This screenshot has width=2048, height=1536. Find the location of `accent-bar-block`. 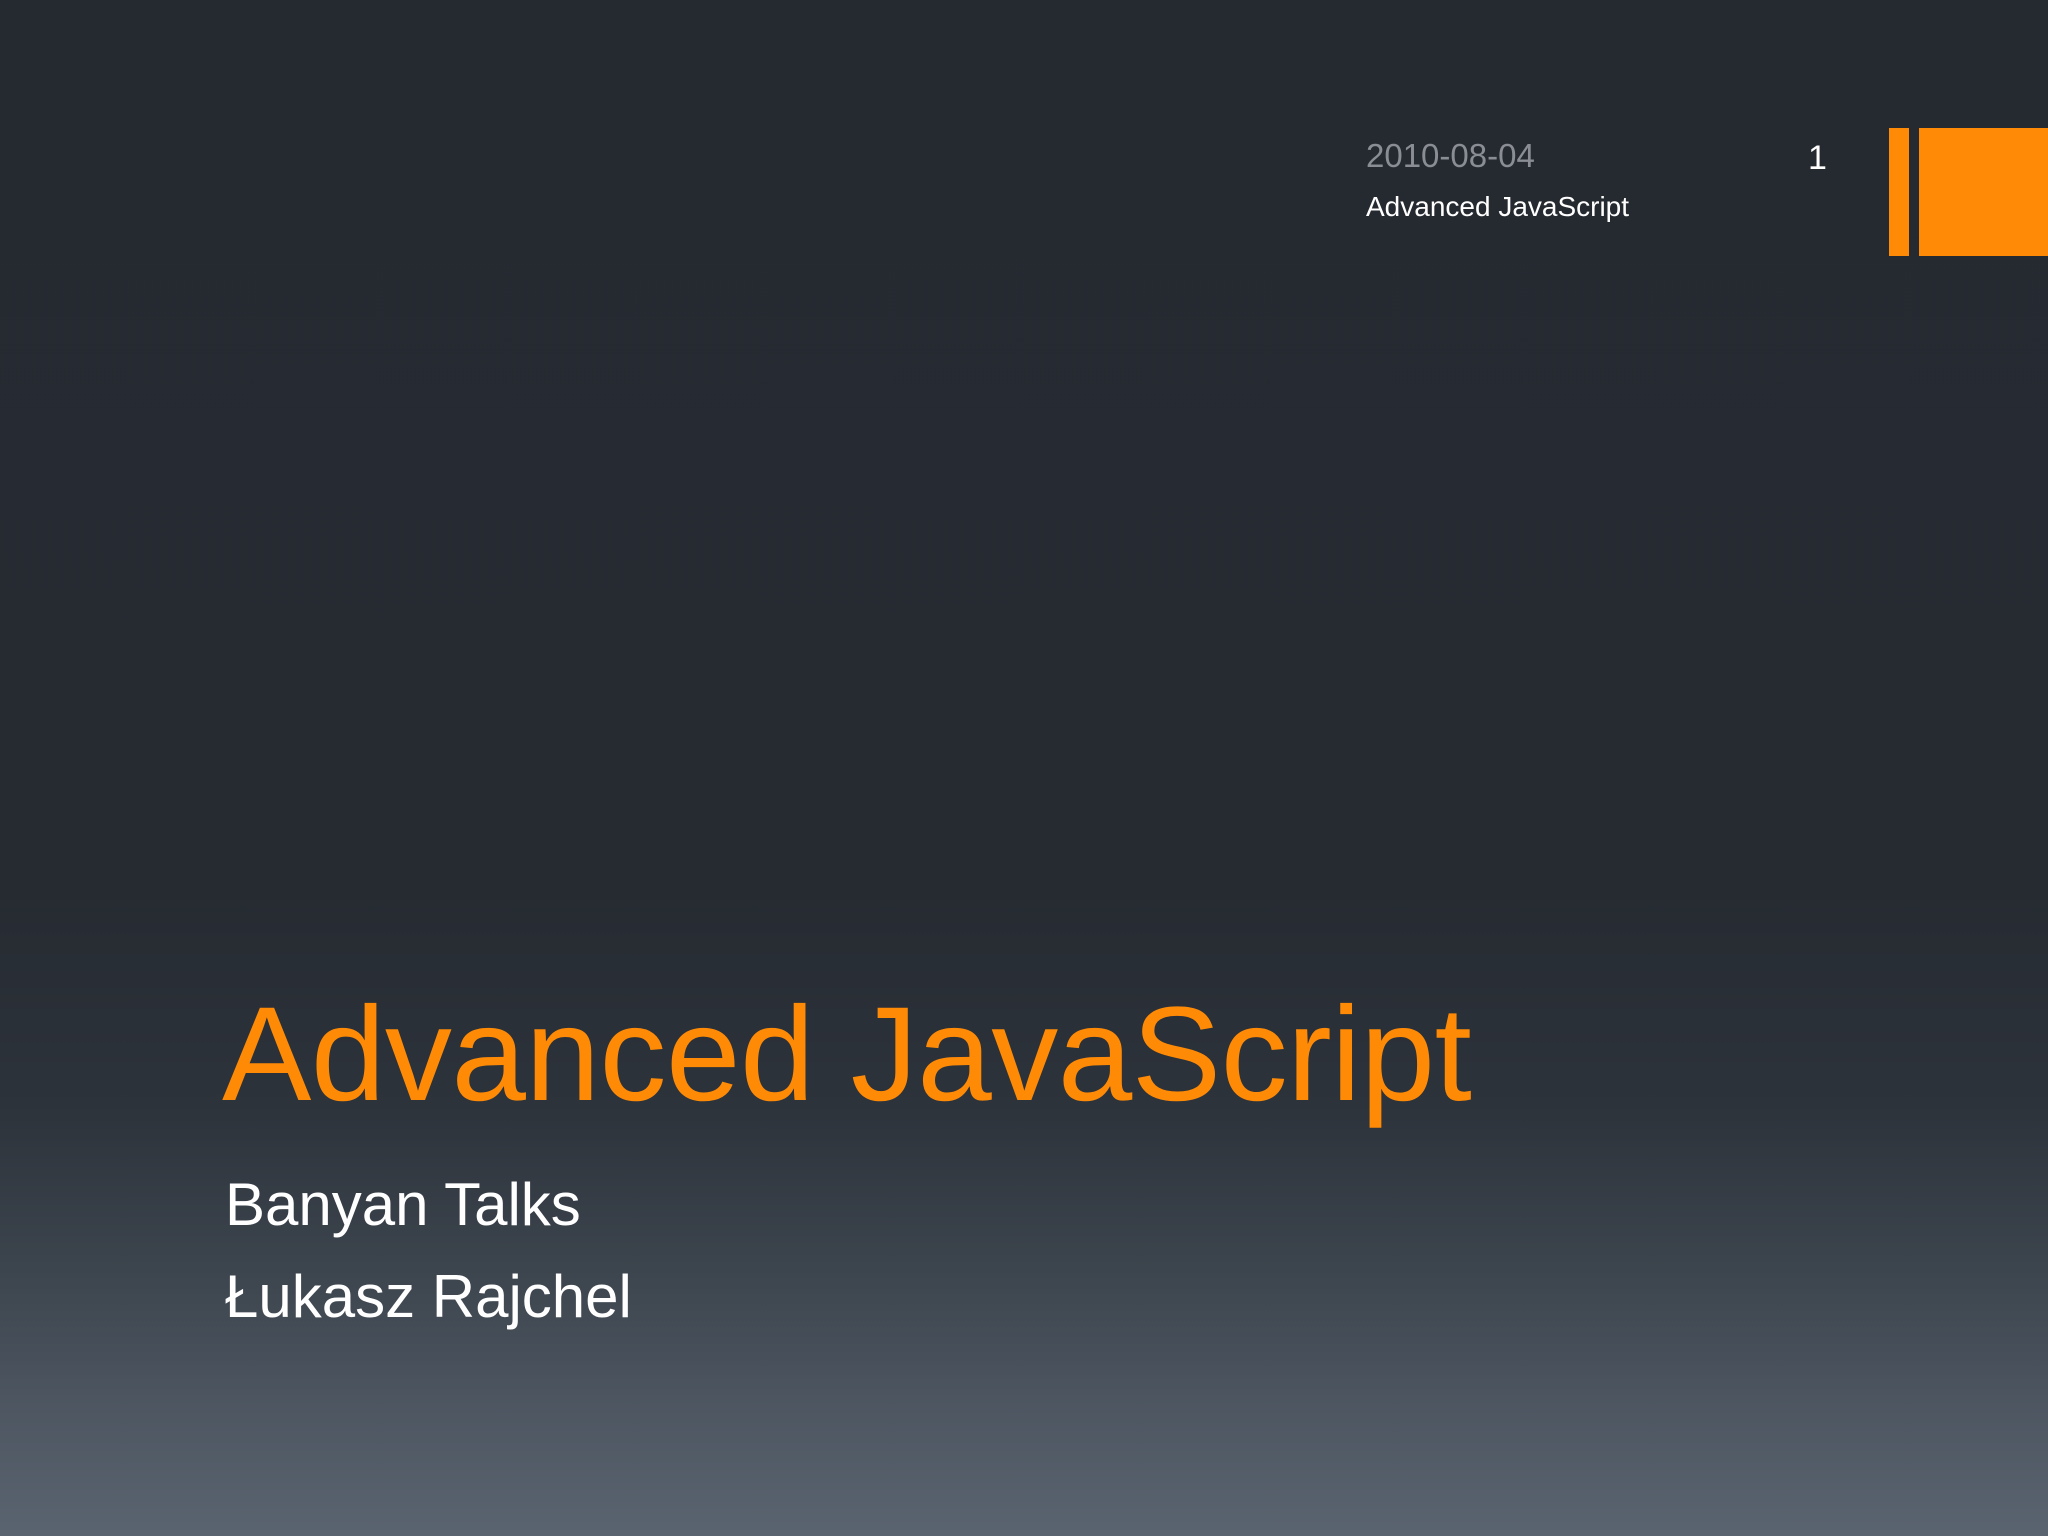

accent-bar-block is located at coordinates (1983, 192).